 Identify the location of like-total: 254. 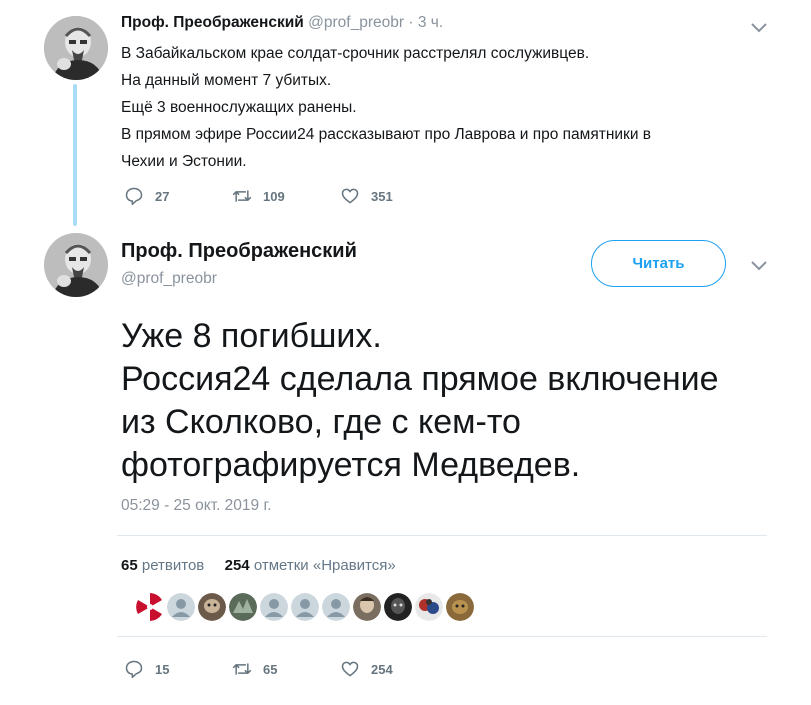
(237, 565).